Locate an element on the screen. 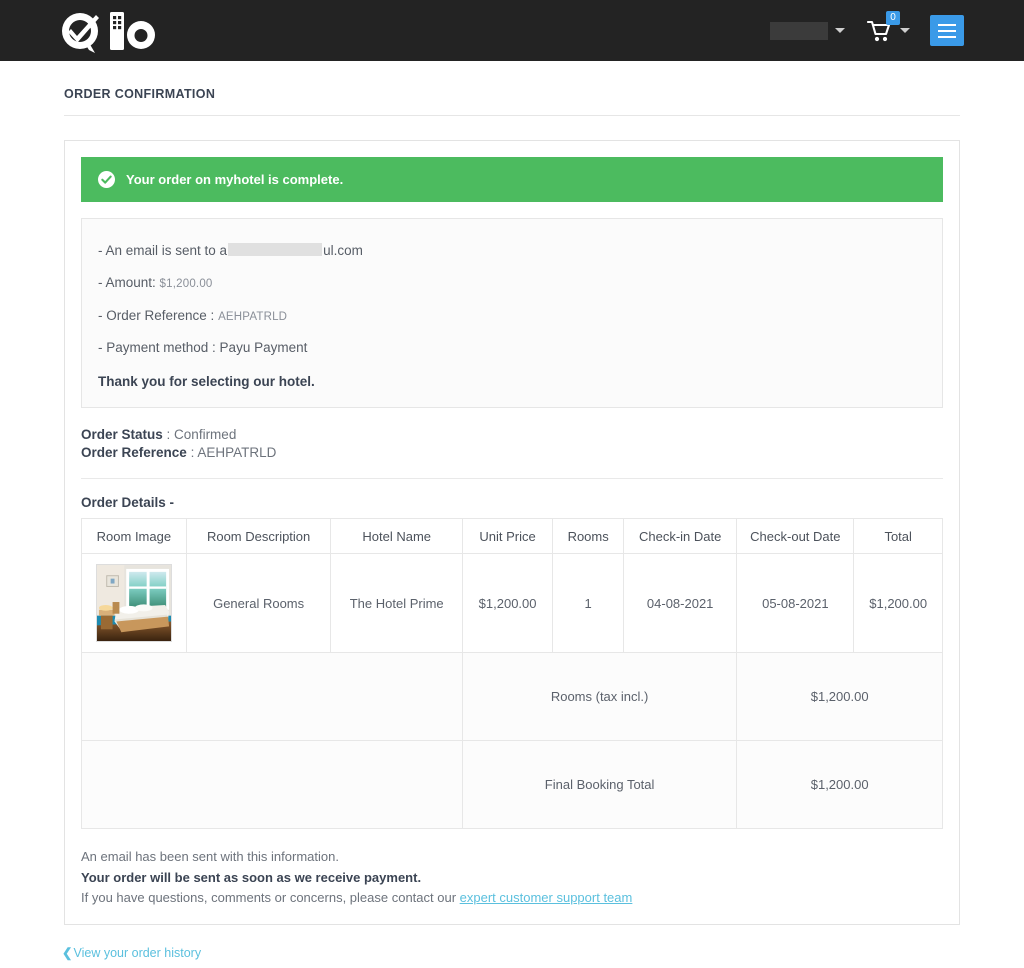 The width and height of the screenshot is (1024, 968). totals-row: Final Booking Total $1,200.00 is located at coordinates (512, 785).